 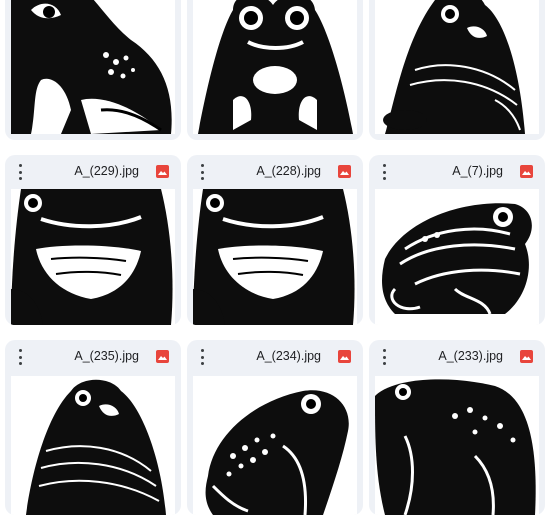 I want to click on file-name: A_(235).jpg, so click(x=106, y=356).